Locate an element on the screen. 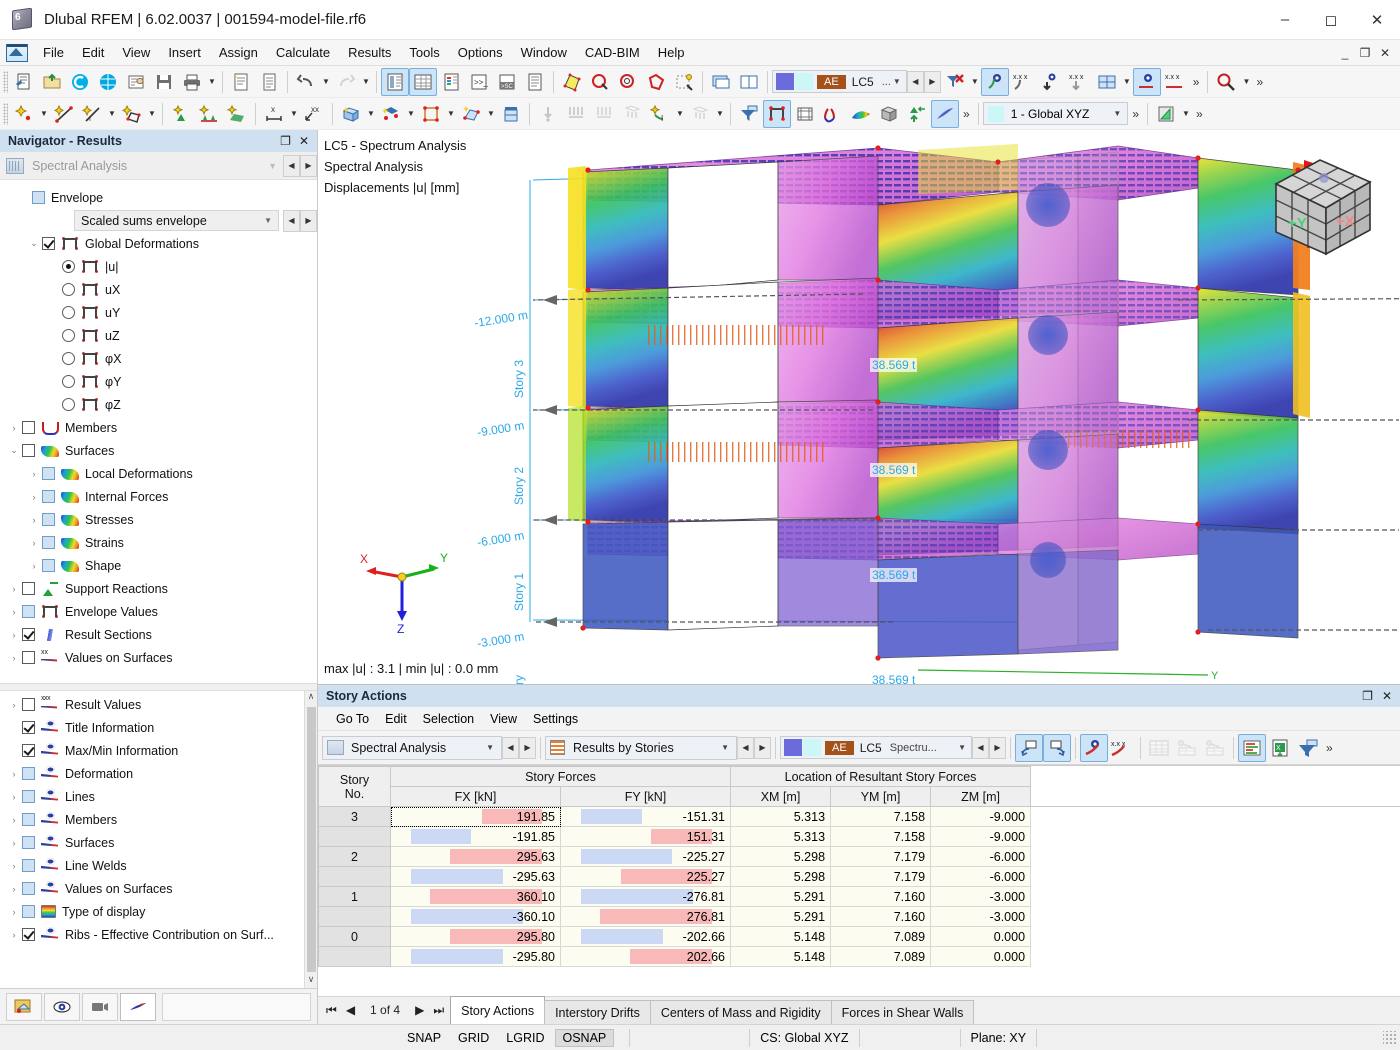  sa-show-eye-icon is located at coordinates (1094, 747).